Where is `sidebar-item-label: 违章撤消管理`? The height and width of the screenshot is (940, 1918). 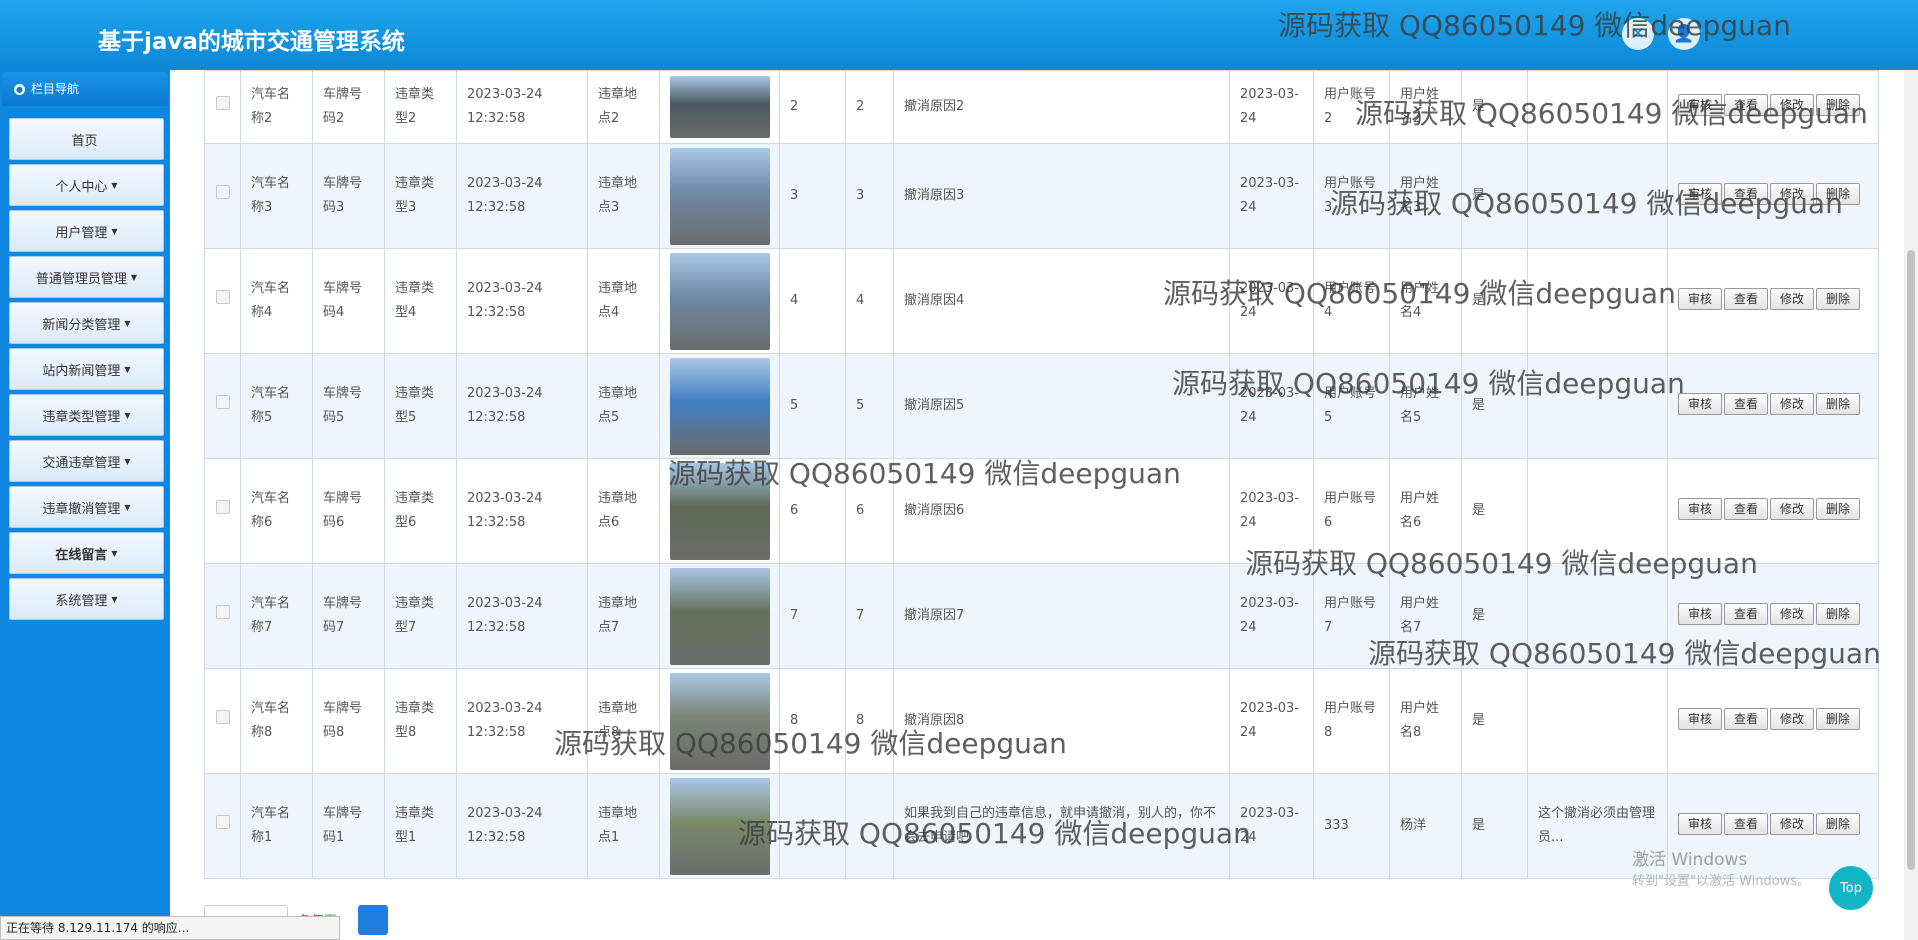
sidebar-item-label: 违章撤消管理 is located at coordinates (81, 509).